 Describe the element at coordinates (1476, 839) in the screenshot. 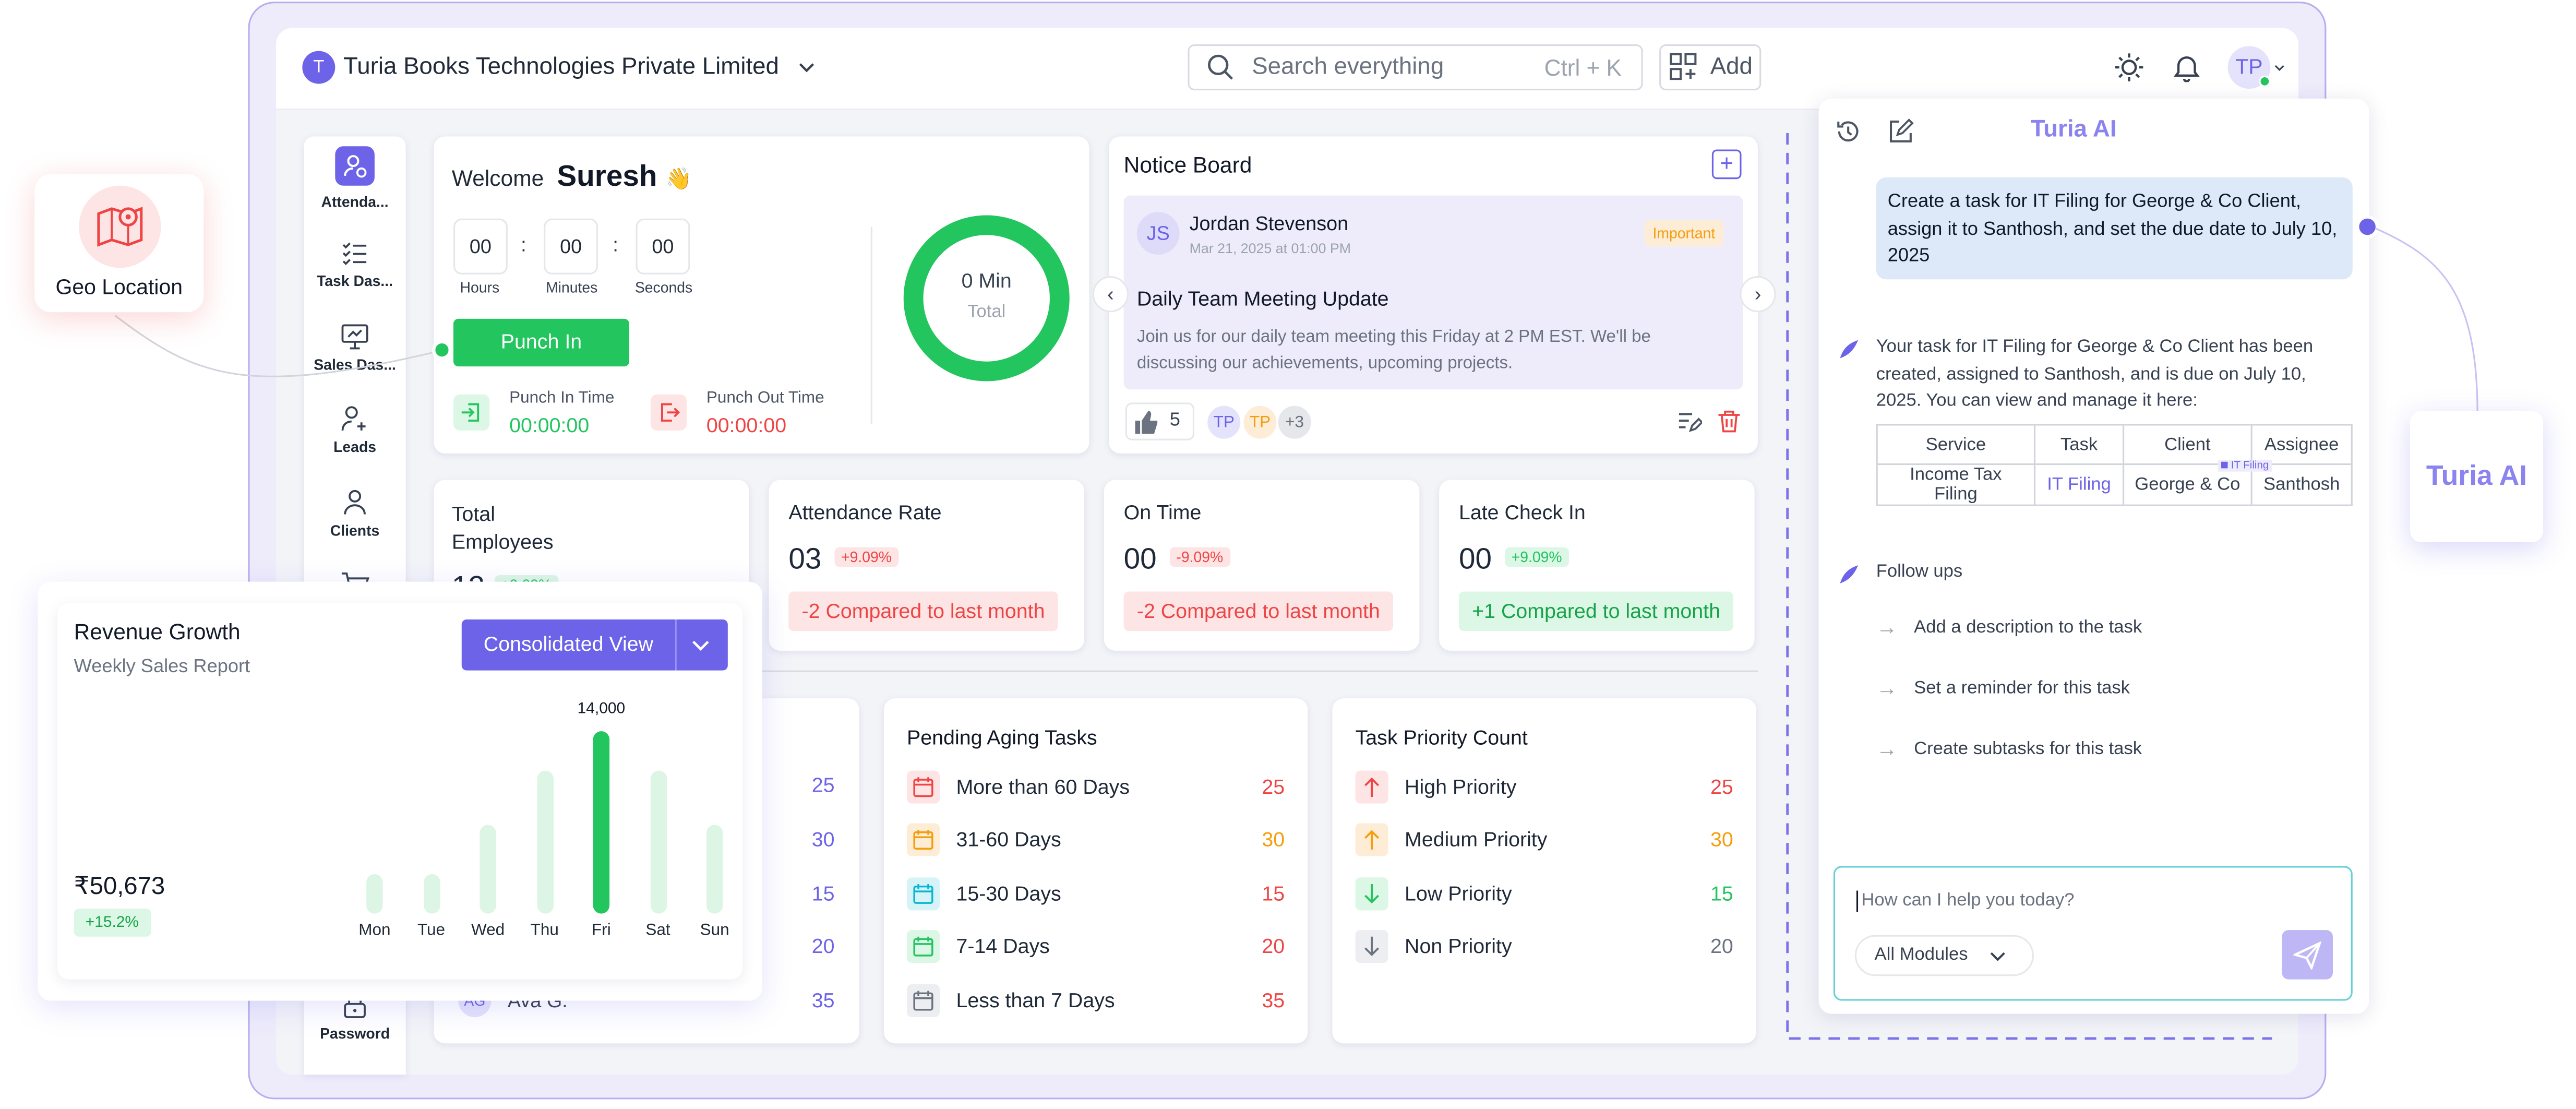

I see `row-label: Medium Priority` at that location.